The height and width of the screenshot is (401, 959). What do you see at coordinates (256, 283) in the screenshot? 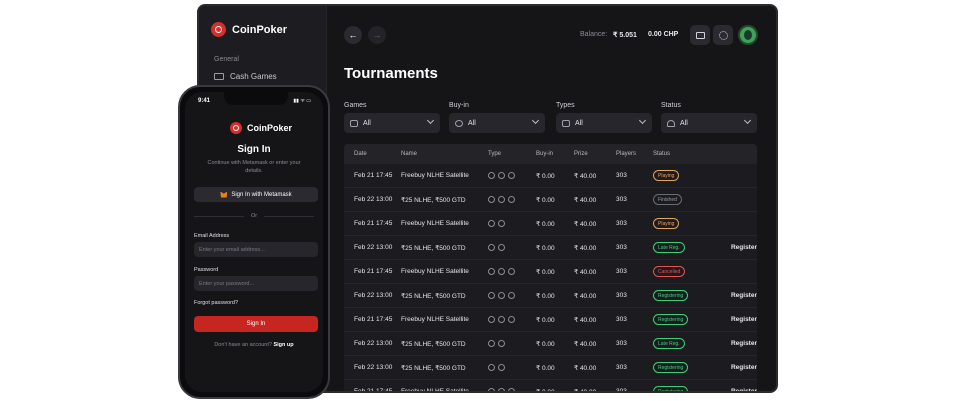
I see `password-field` at bounding box center [256, 283].